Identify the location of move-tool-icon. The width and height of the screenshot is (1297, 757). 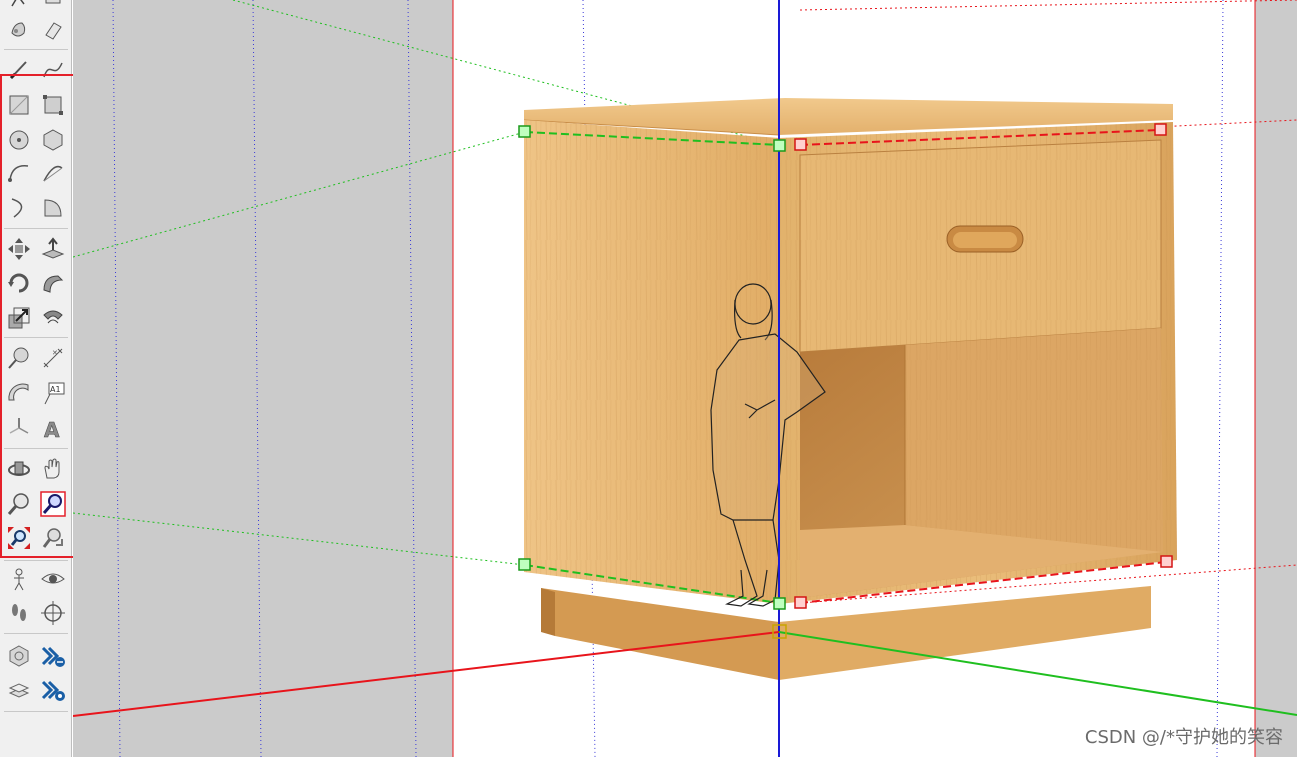
(19, 249).